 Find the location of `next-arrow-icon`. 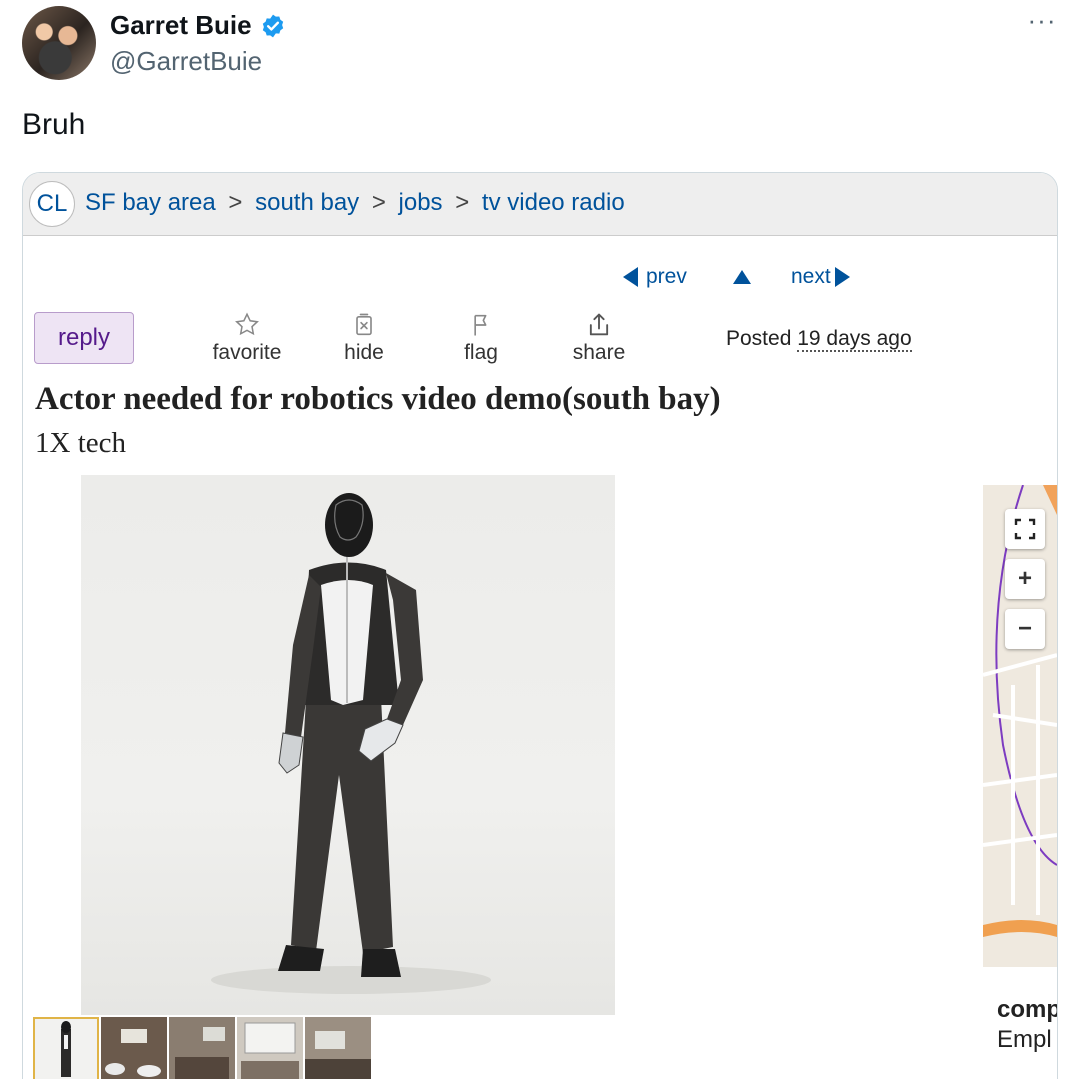

next-arrow-icon is located at coordinates (842, 277).